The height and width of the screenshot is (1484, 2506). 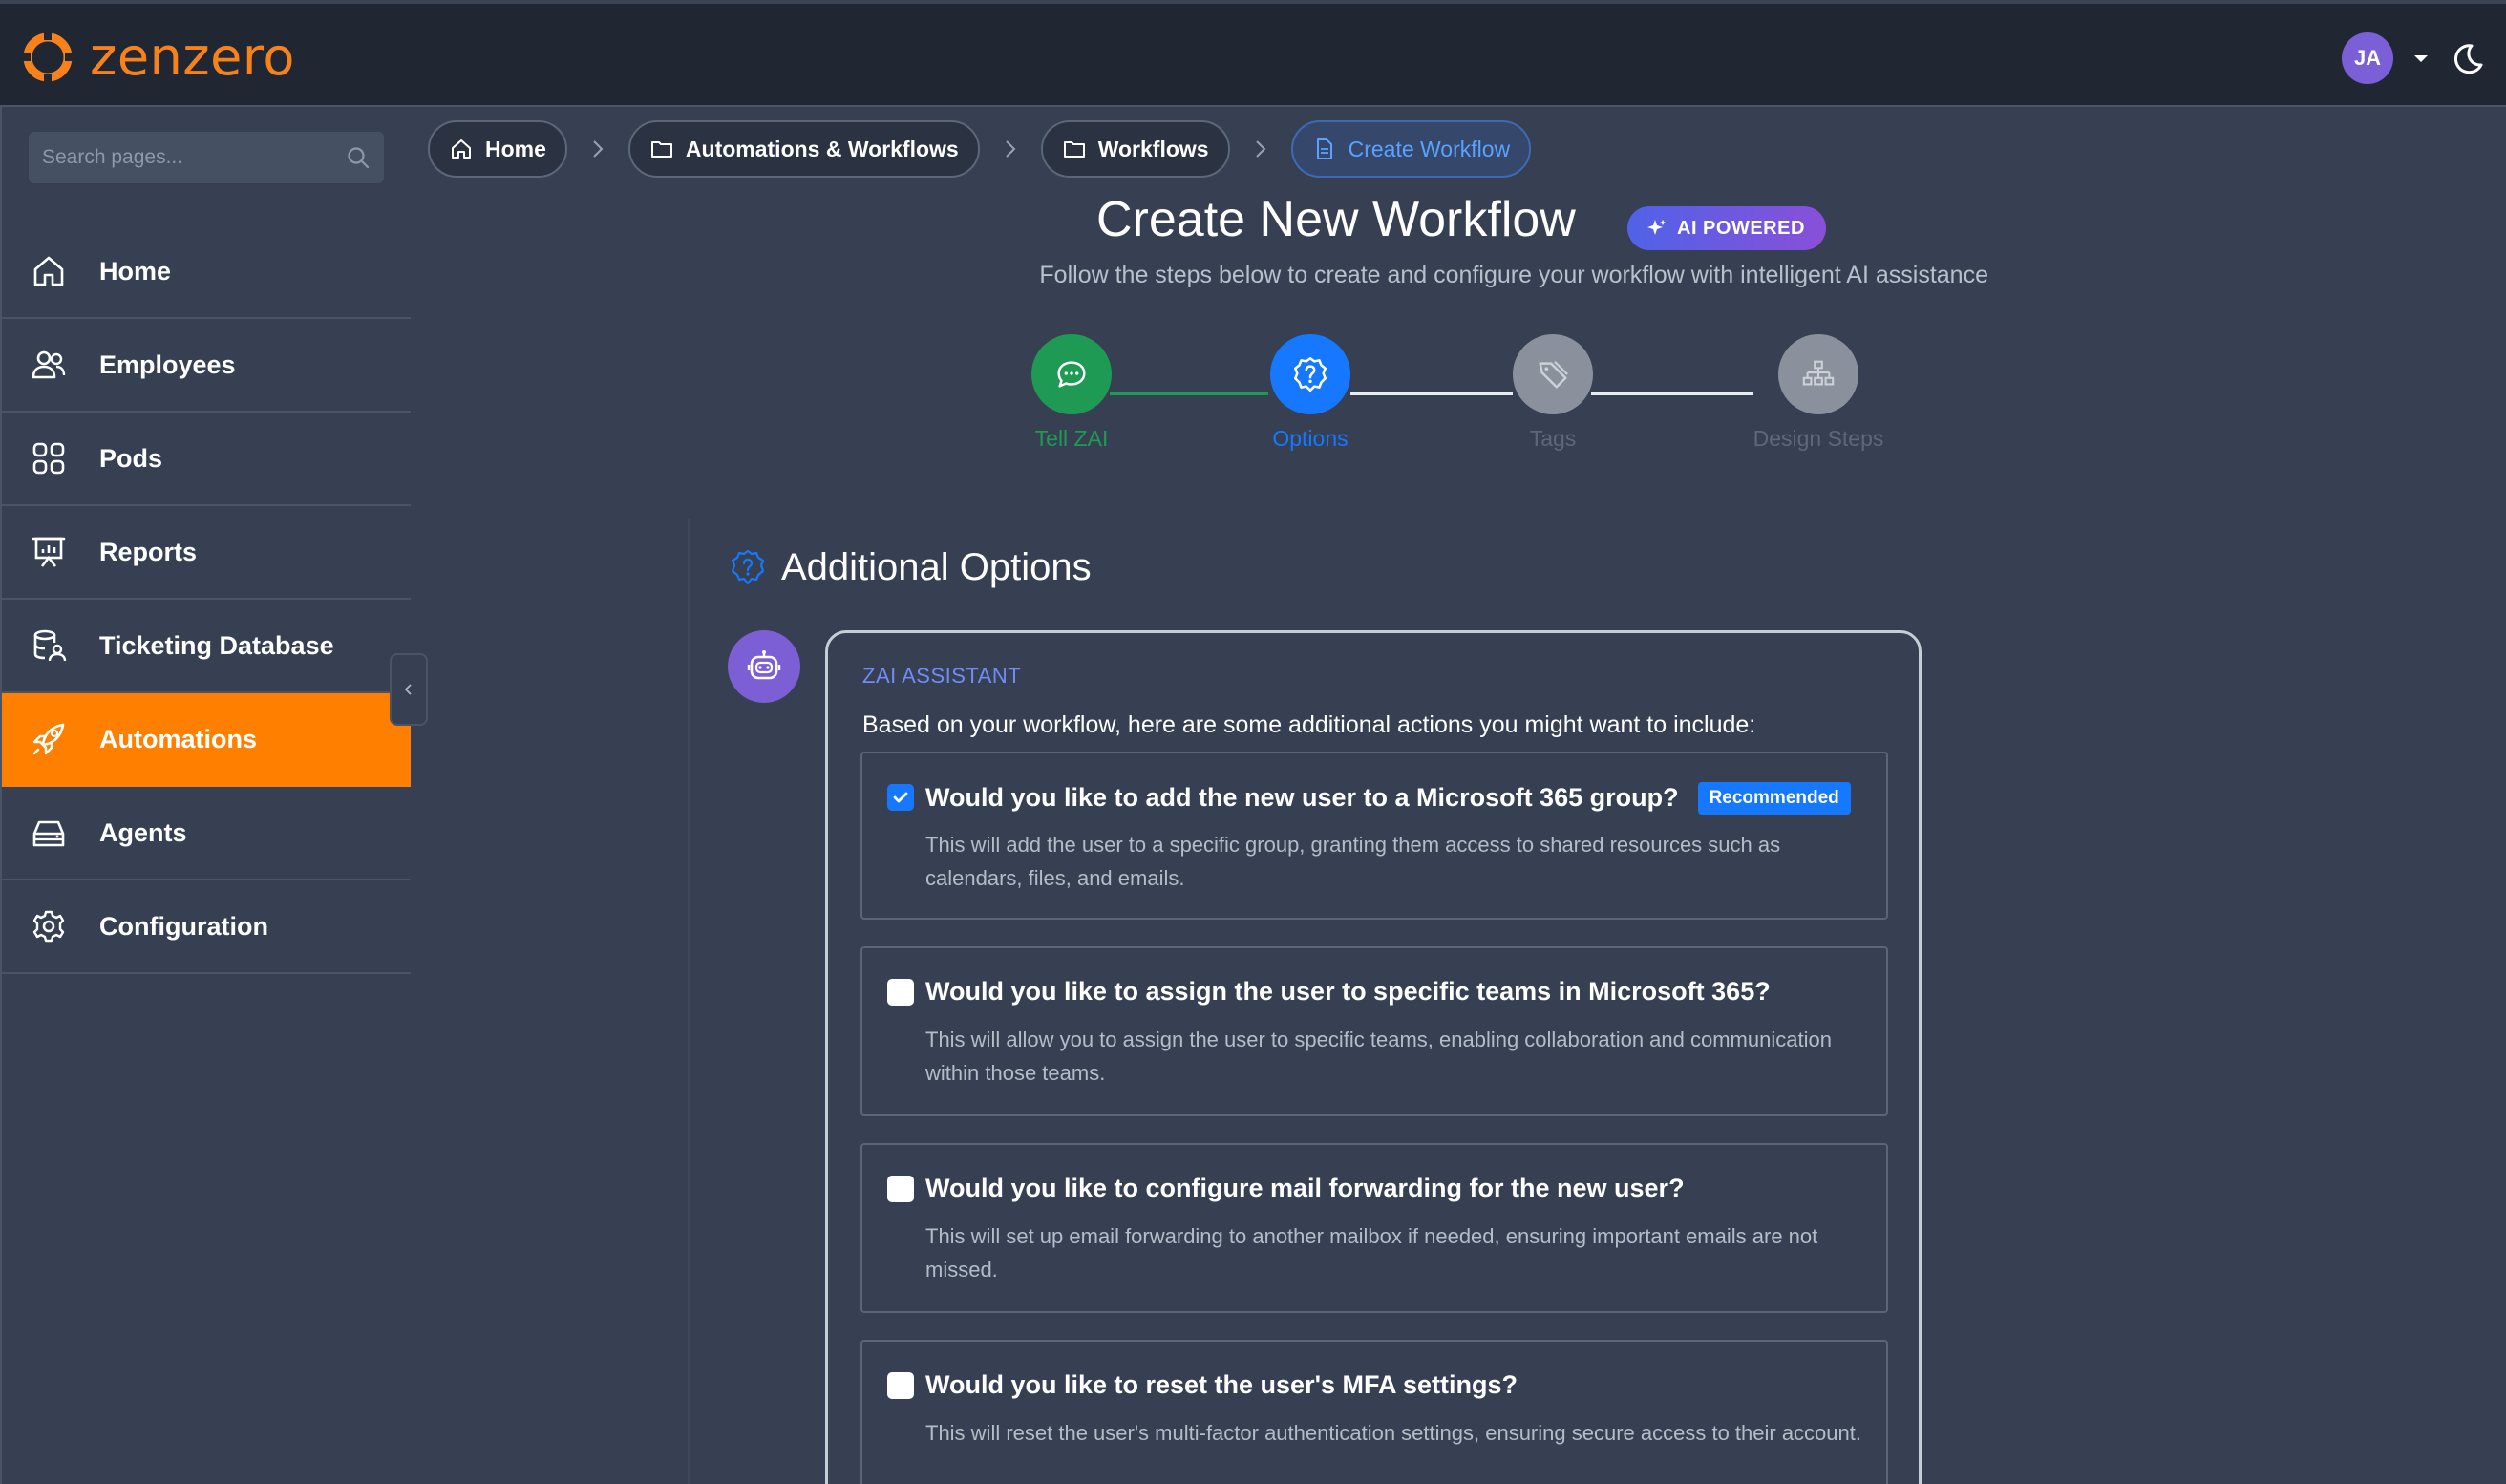 I want to click on breadcrumb-automations-workflows: Automations & Workflows, so click(x=803, y=149).